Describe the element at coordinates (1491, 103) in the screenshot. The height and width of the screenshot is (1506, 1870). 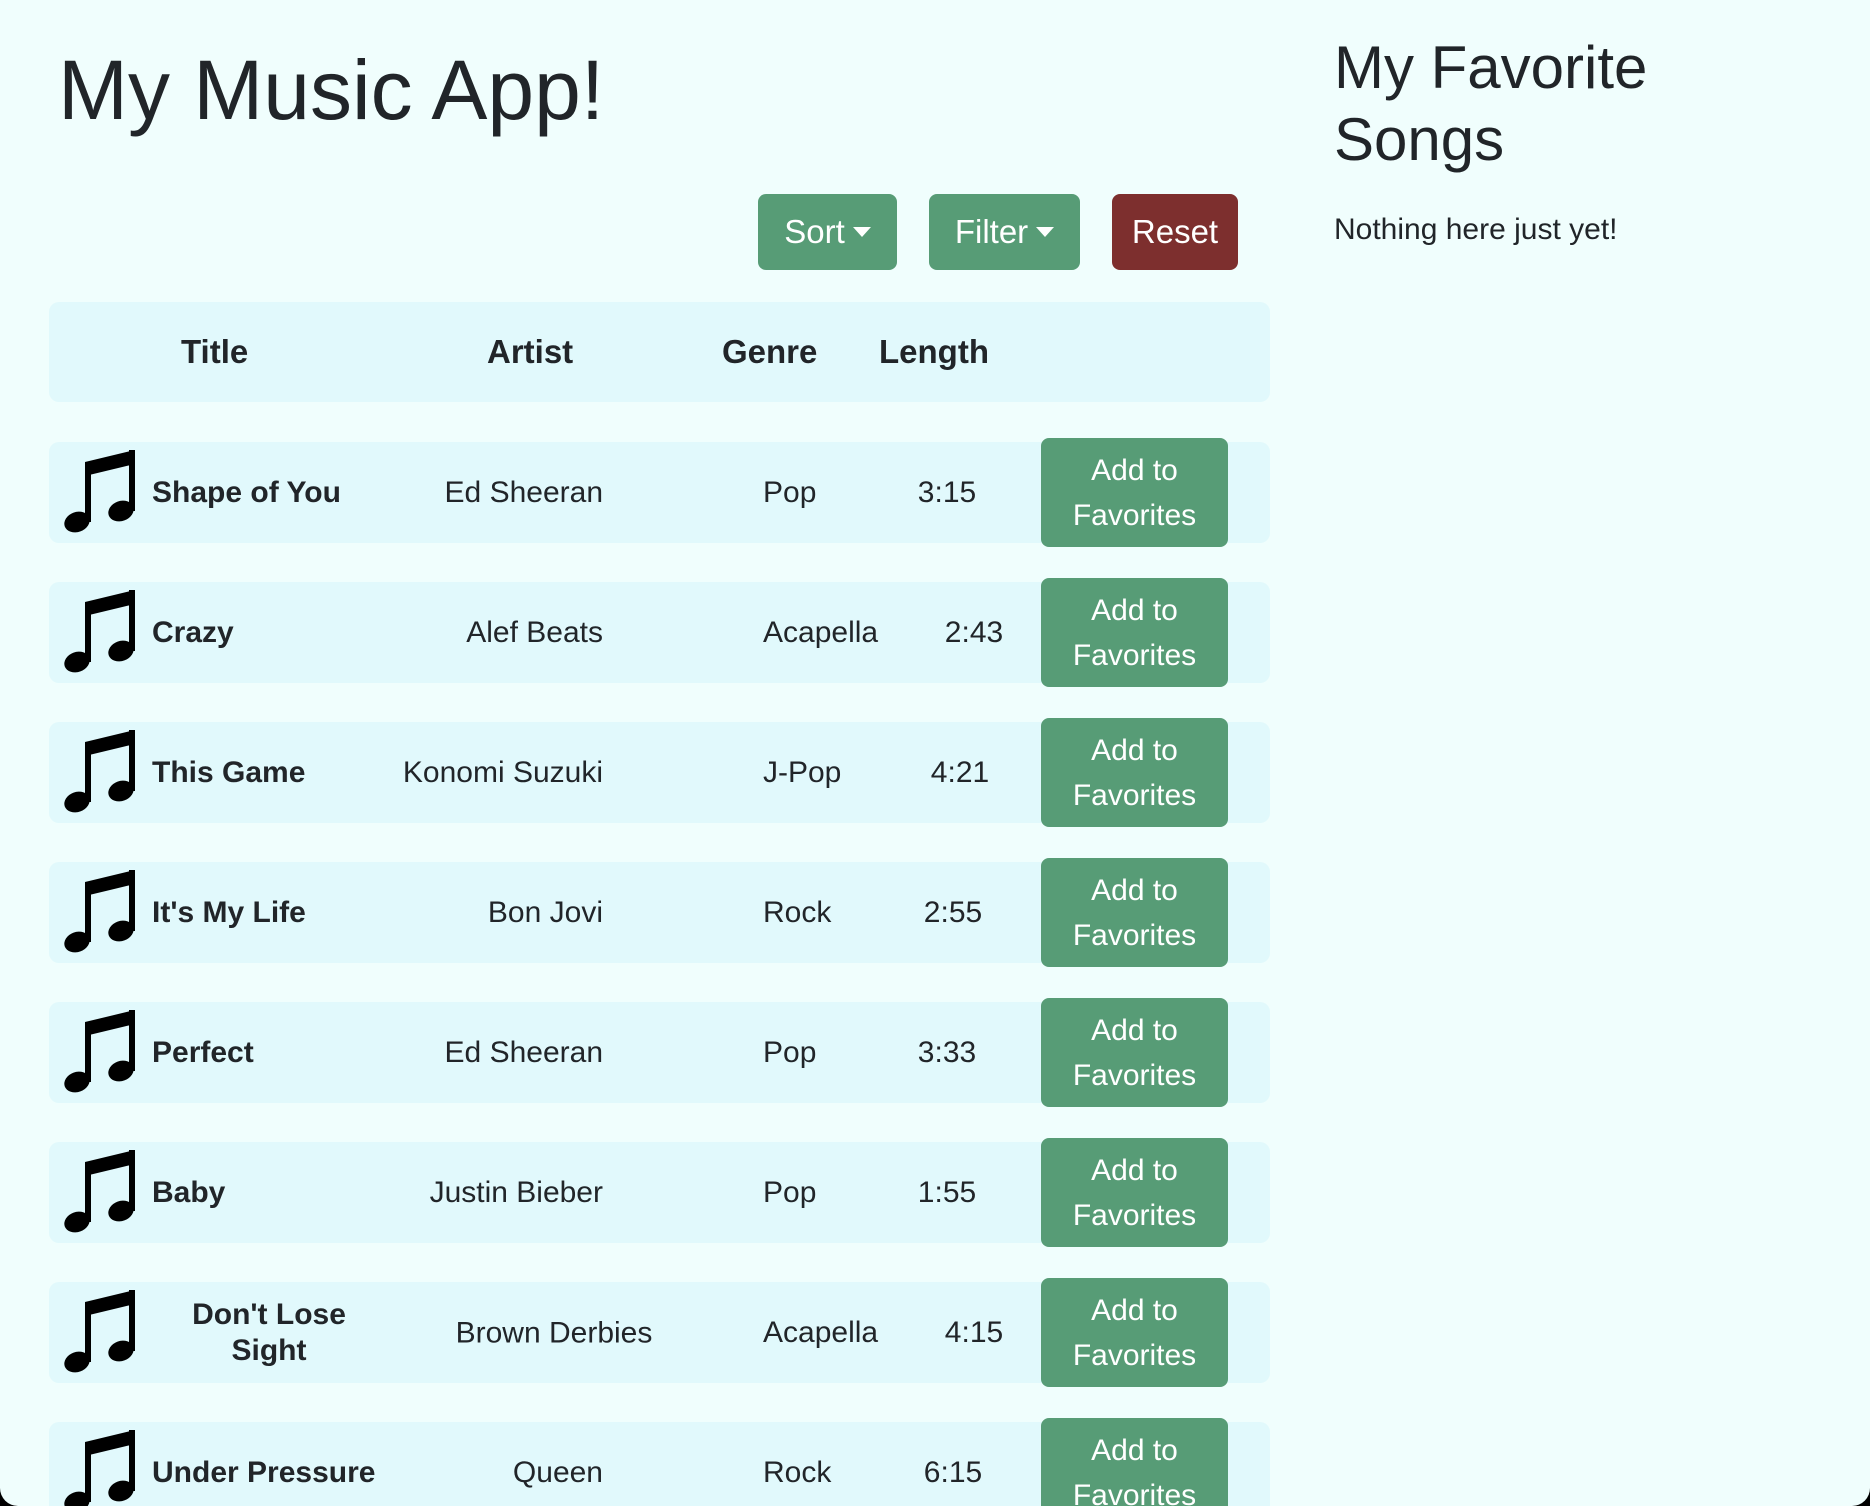
I see `favorites-title: My Favorite Songs` at that location.